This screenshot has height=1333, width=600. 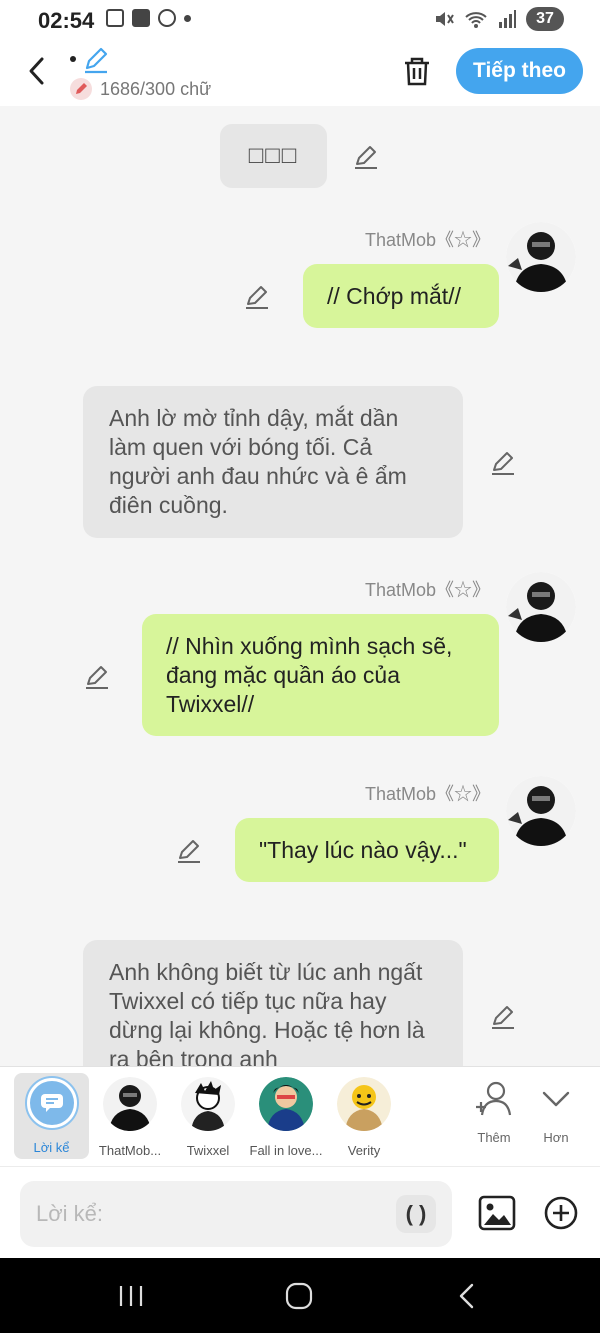 I want to click on character-verity: Verity, so click(x=364, y=1116).